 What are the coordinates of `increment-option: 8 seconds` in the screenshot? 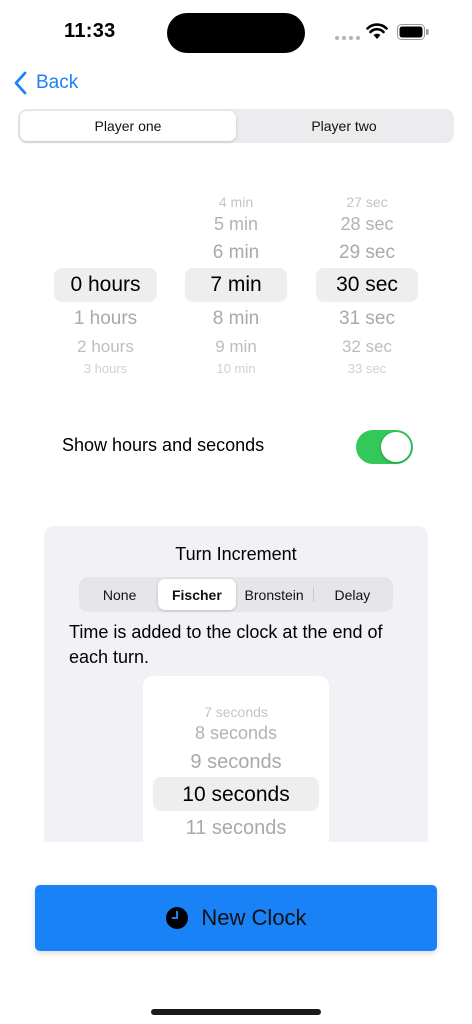 It's located at (236, 733).